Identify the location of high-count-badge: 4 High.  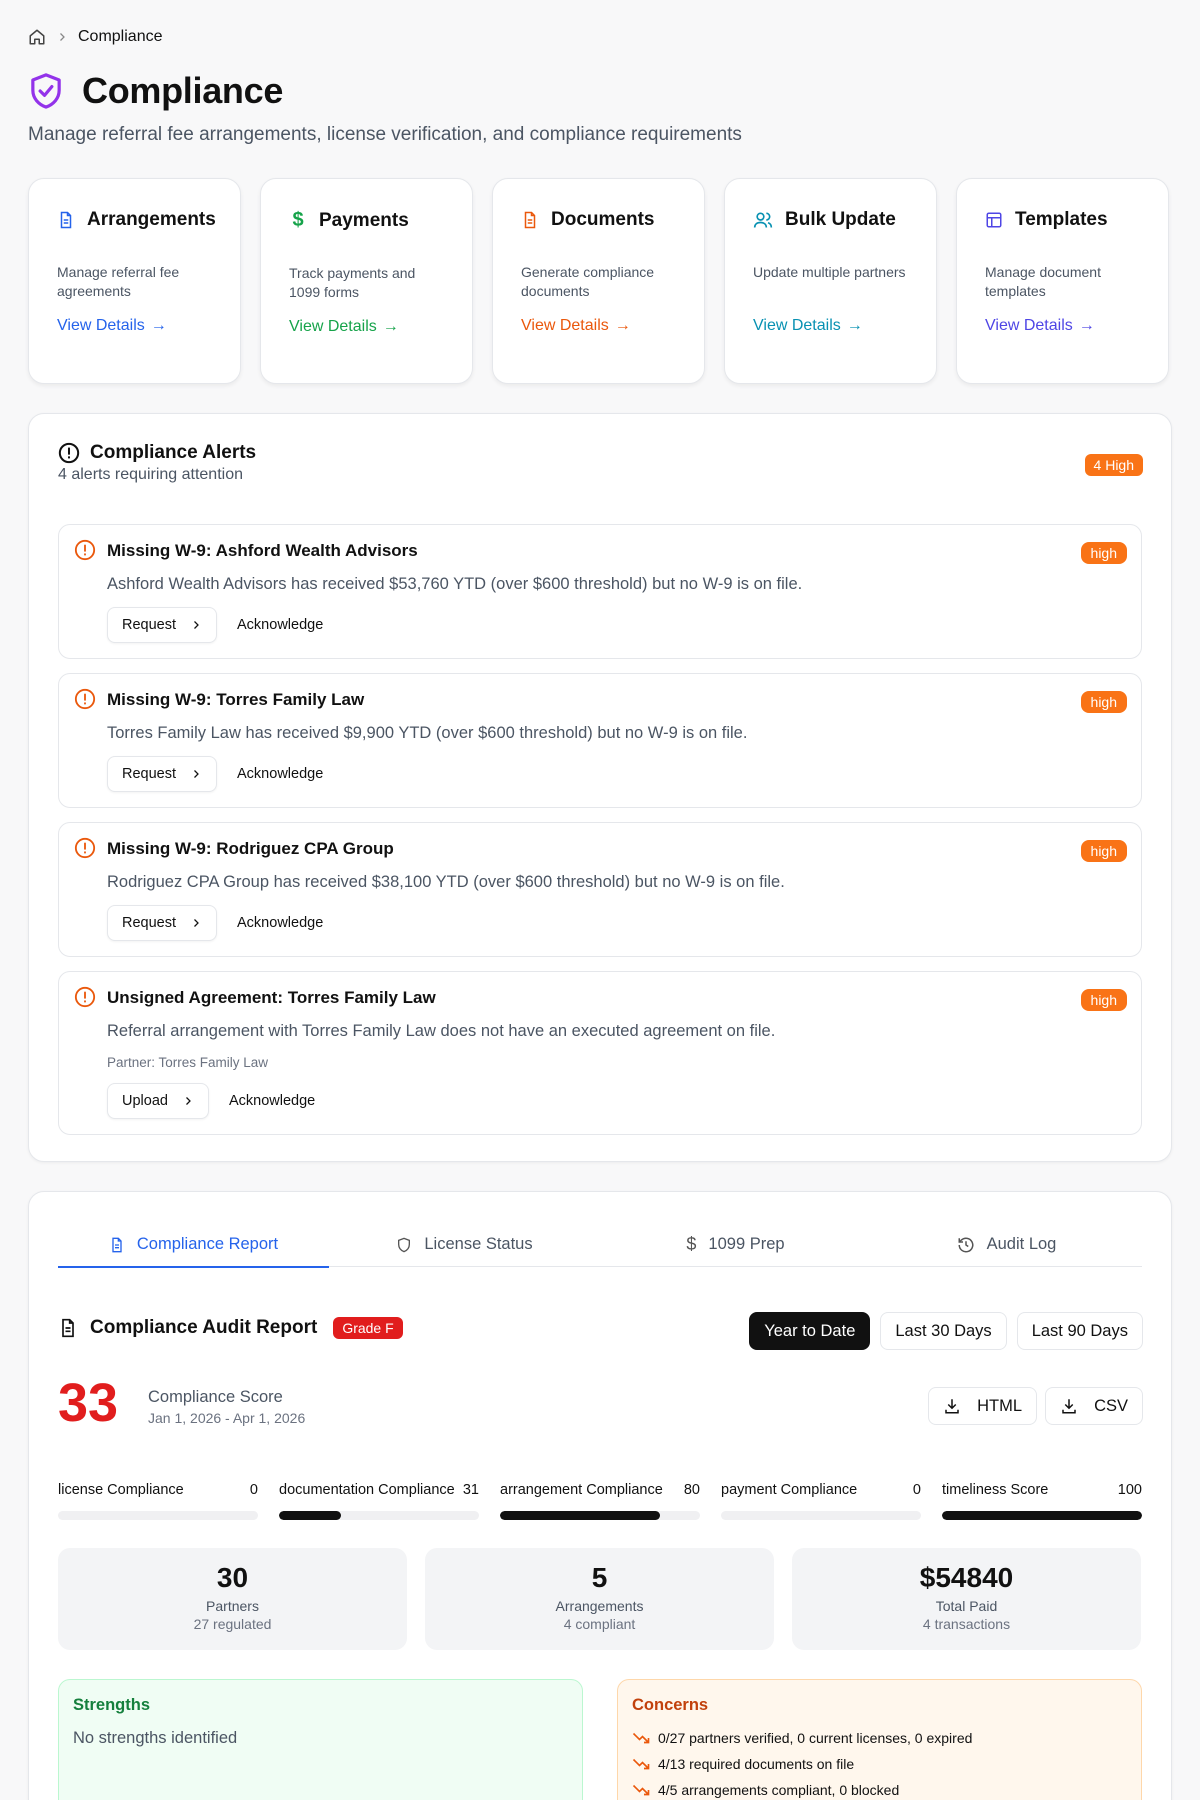
(1113, 465).